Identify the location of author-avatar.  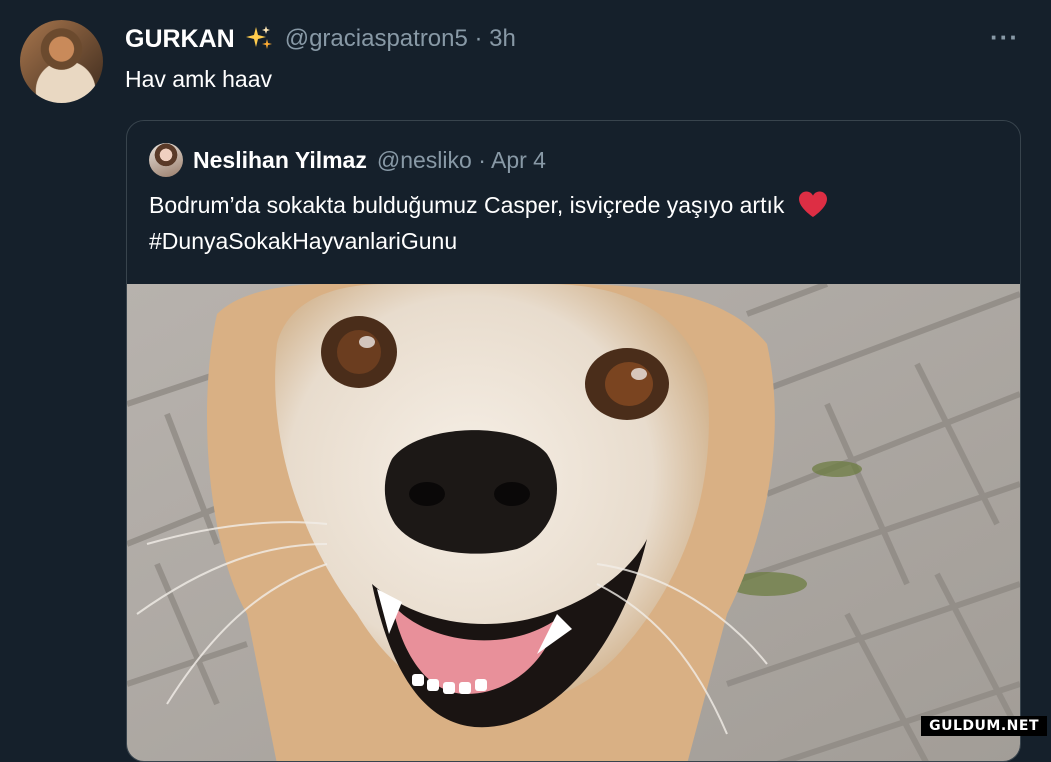
(61, 61).